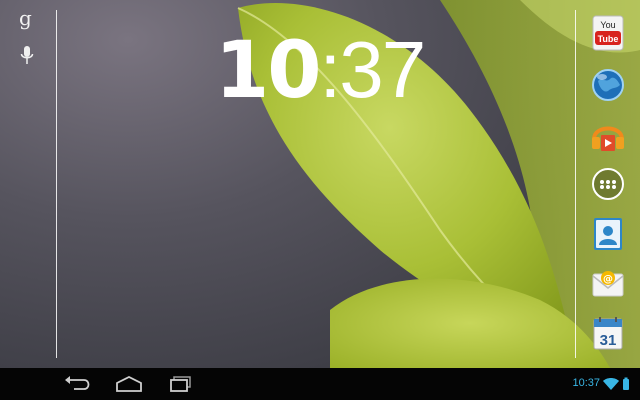 The width and height of the screenshot is (640, 400). I want to click on clock-minutes: 37, so click(382, 69).